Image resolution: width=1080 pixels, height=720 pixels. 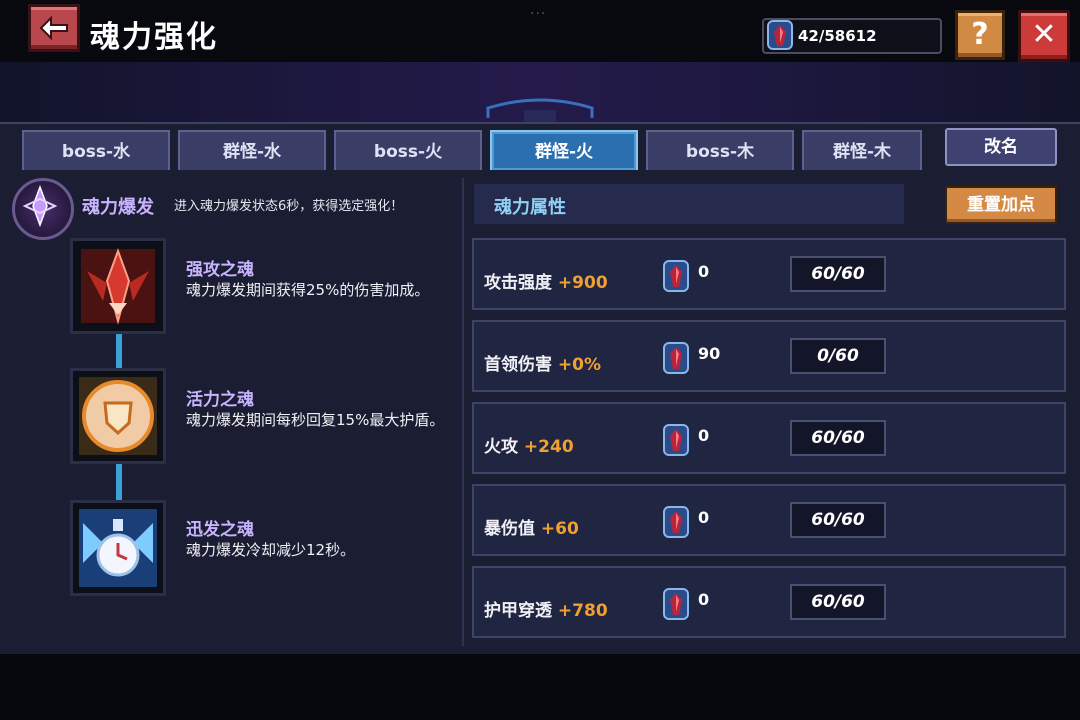 I want to click on help-button: ?, so click(x=980, y=35).